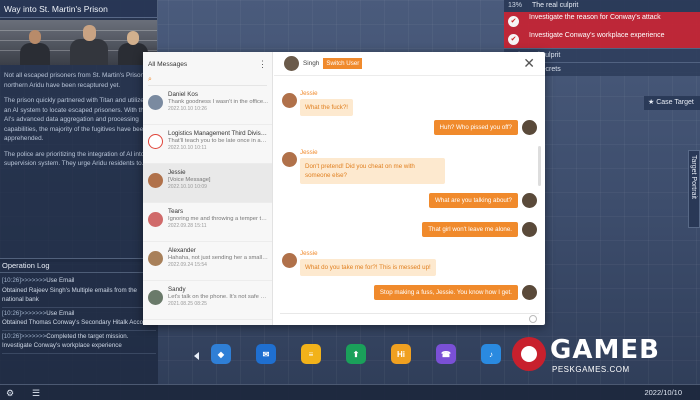 The image size is (700, 400). What do you see at coordinates (187, 265) in the screenshot?
I see `contact-date: 2022.09.24 15:54` at bounding box center [187, 265].